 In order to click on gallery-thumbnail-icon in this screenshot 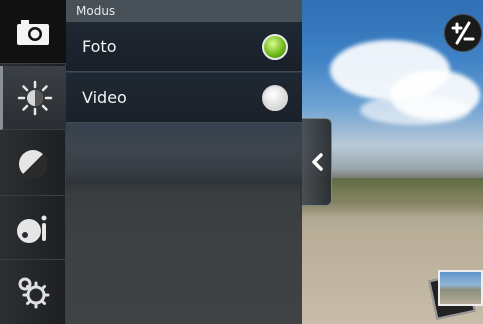, I will do `click(460, 288)`.